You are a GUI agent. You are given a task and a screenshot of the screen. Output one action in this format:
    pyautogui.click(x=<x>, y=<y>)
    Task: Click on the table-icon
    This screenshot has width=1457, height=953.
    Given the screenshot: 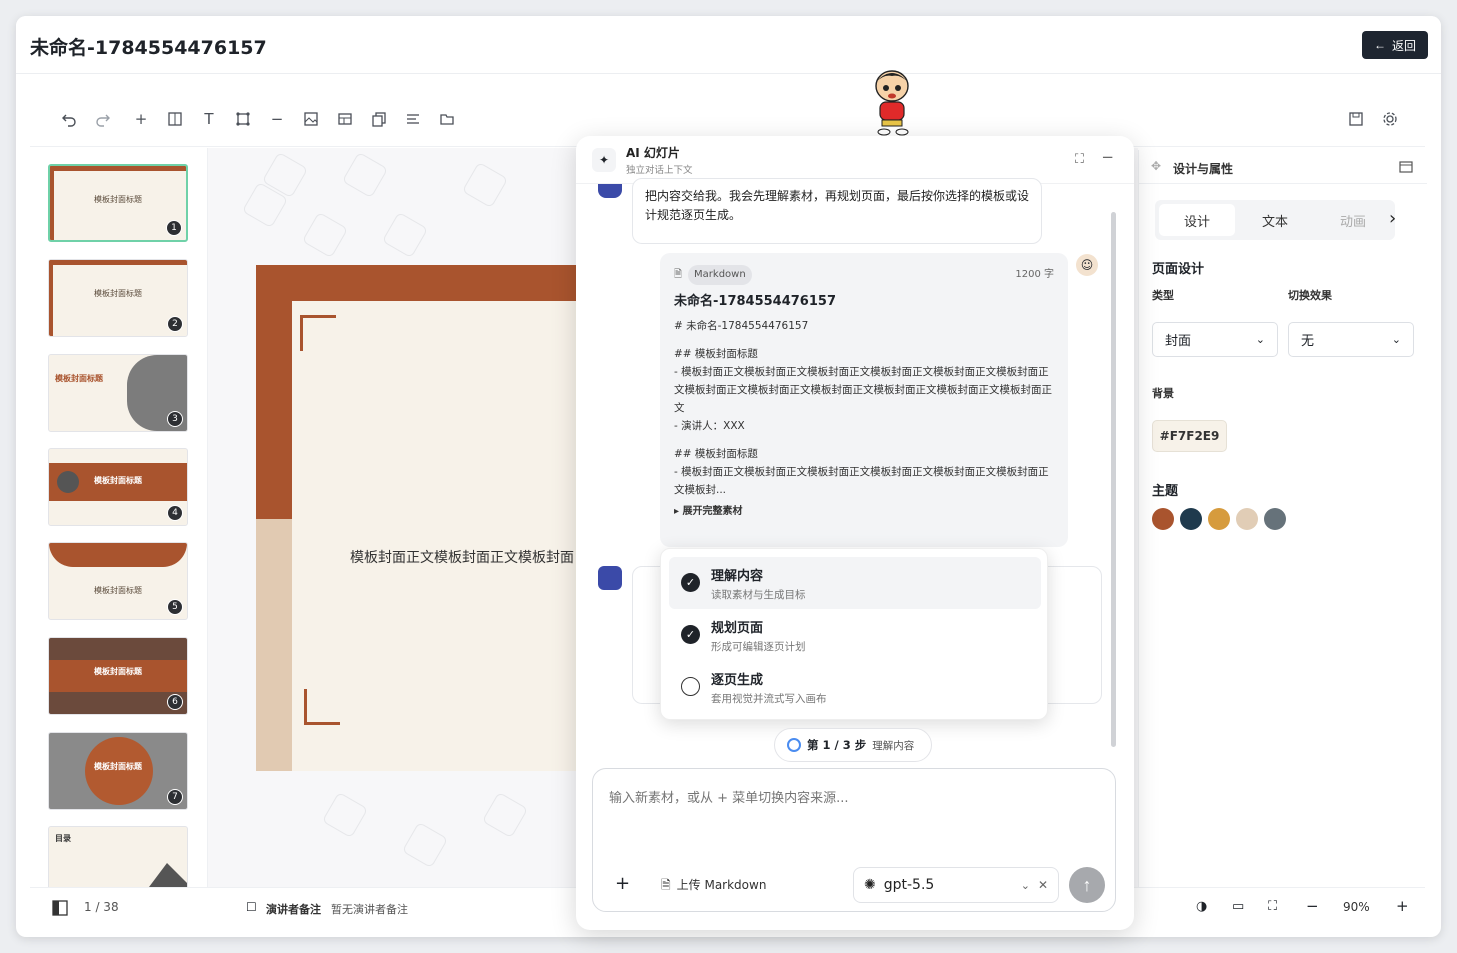 What is the action you would take?
    pyautogui.click(x=345, y=119)
    